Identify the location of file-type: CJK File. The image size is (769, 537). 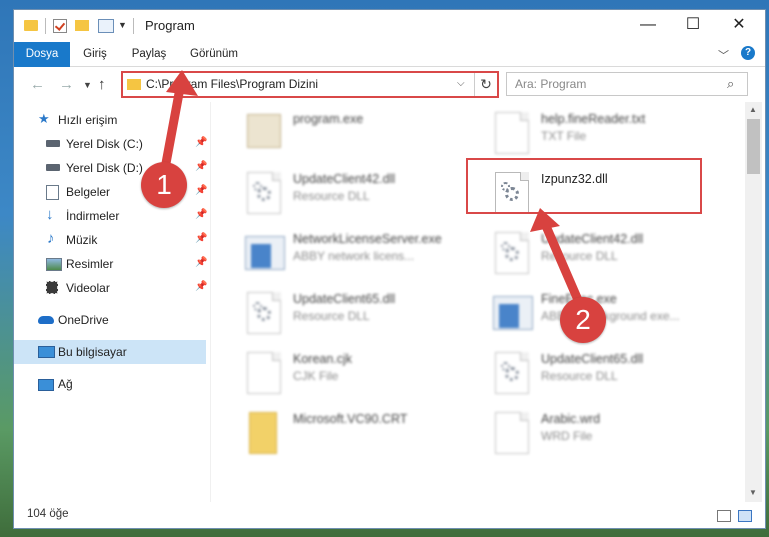
(316, 376).